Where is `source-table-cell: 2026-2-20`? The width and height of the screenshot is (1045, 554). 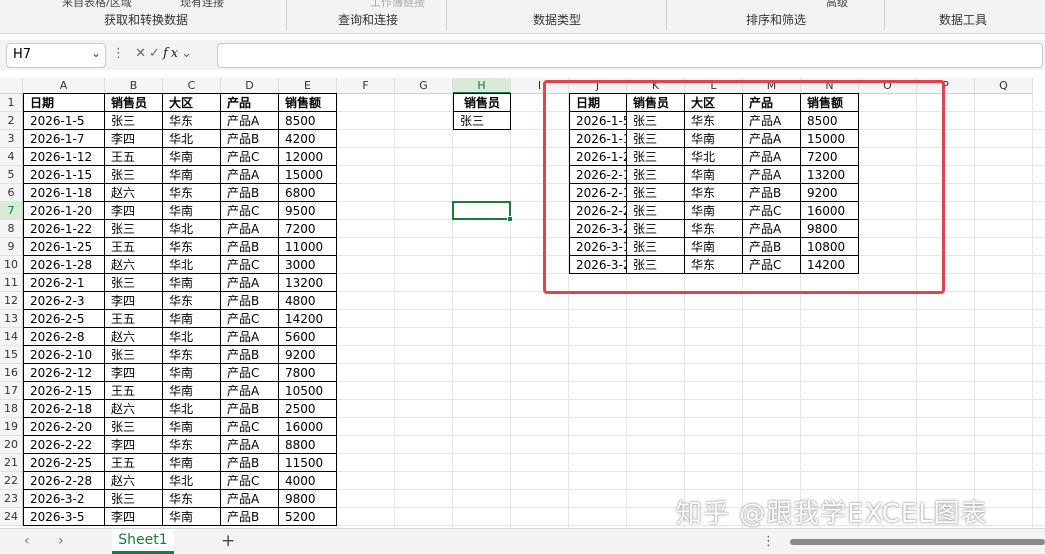
source-table-cell: 2026-2-20 is located at coordinates (64, 427).